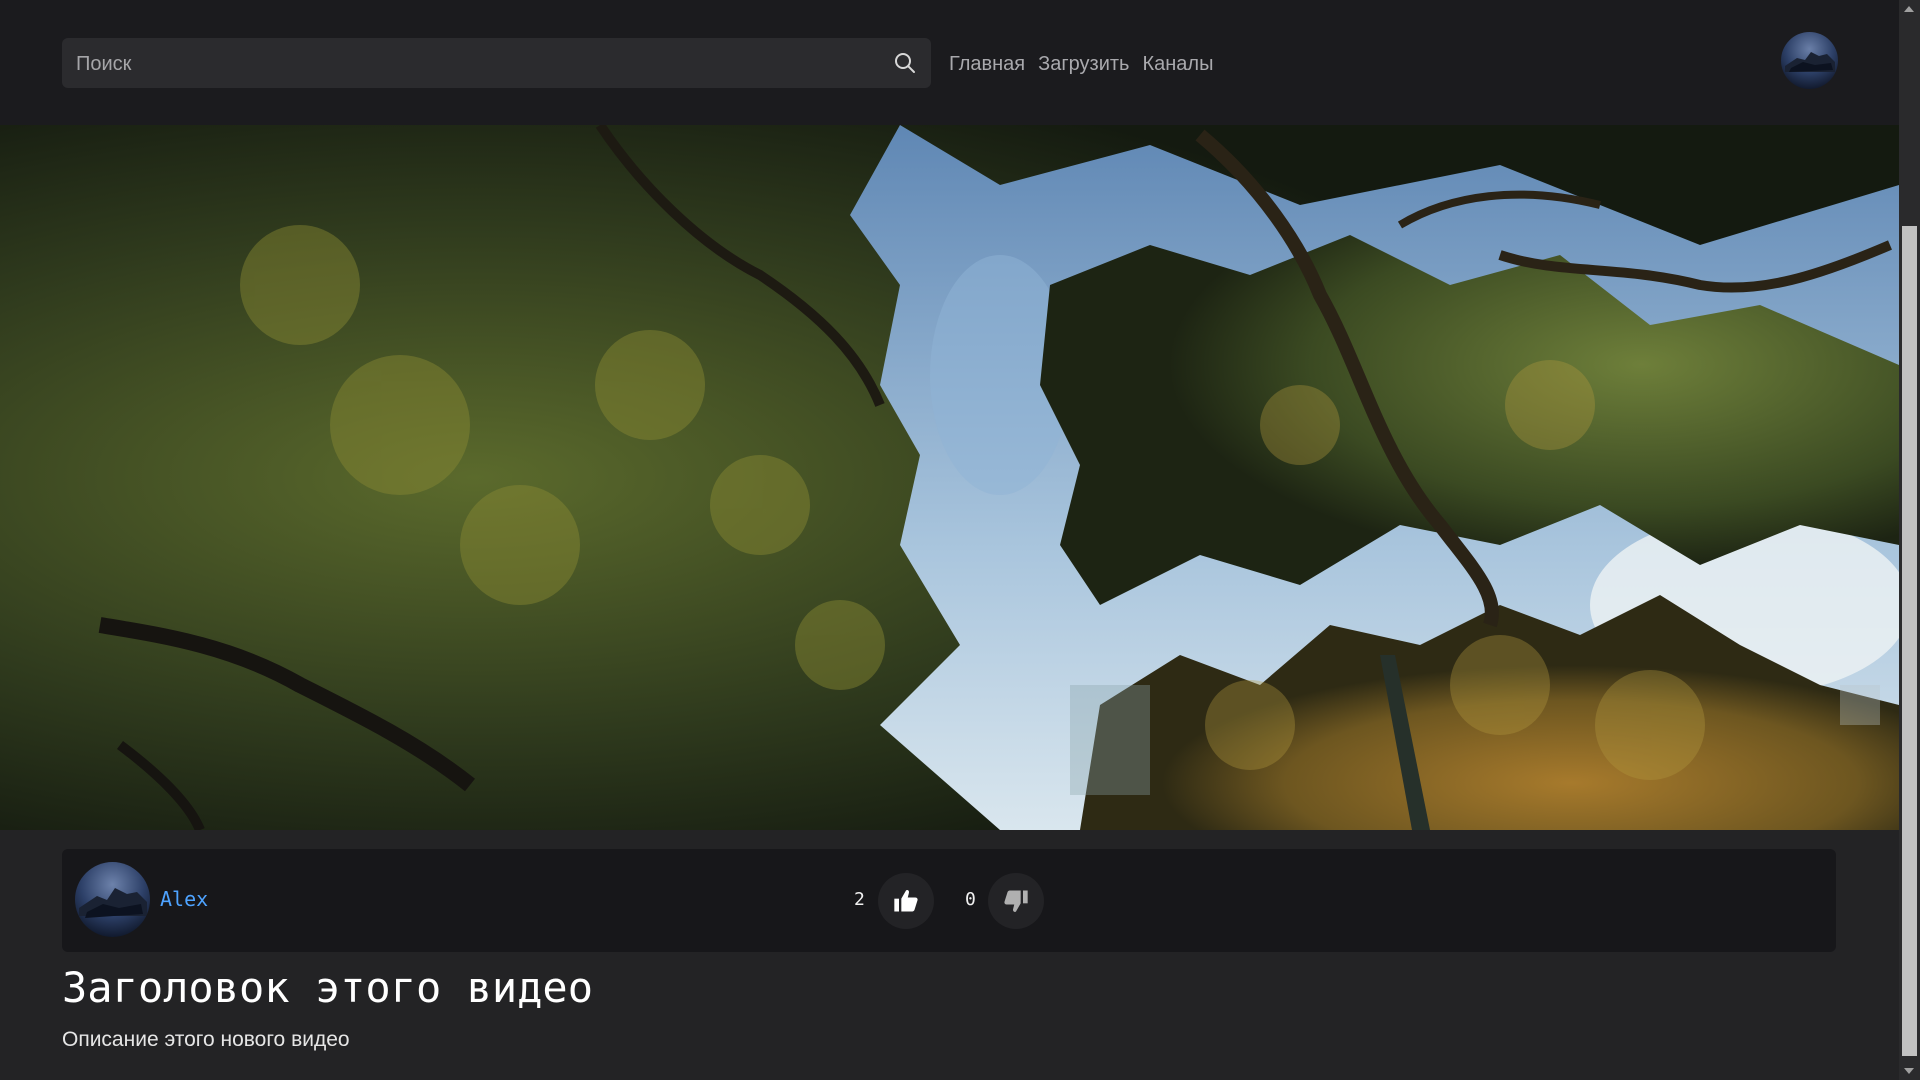  Describe the element at coordinates (184, 899) in the screenshot. I see `channel-name-link: Alex` at that location.